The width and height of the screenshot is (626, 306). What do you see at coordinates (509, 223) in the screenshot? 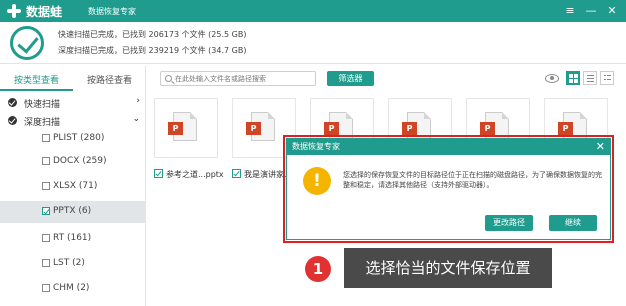
I see `change-path-button: 更改路径` at bounding box center [509, 223].